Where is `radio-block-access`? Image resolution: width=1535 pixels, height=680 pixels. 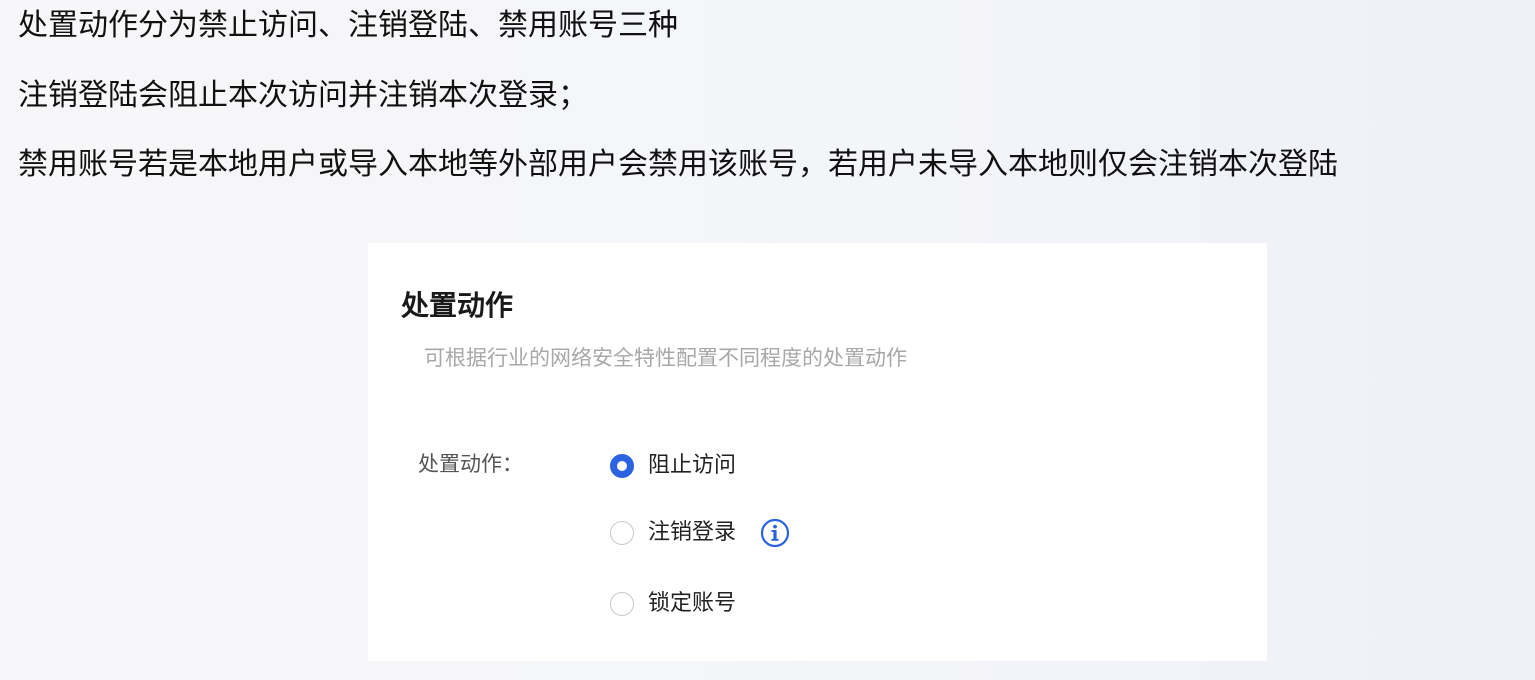
radio-block-access is located at coordinates (622, 466).